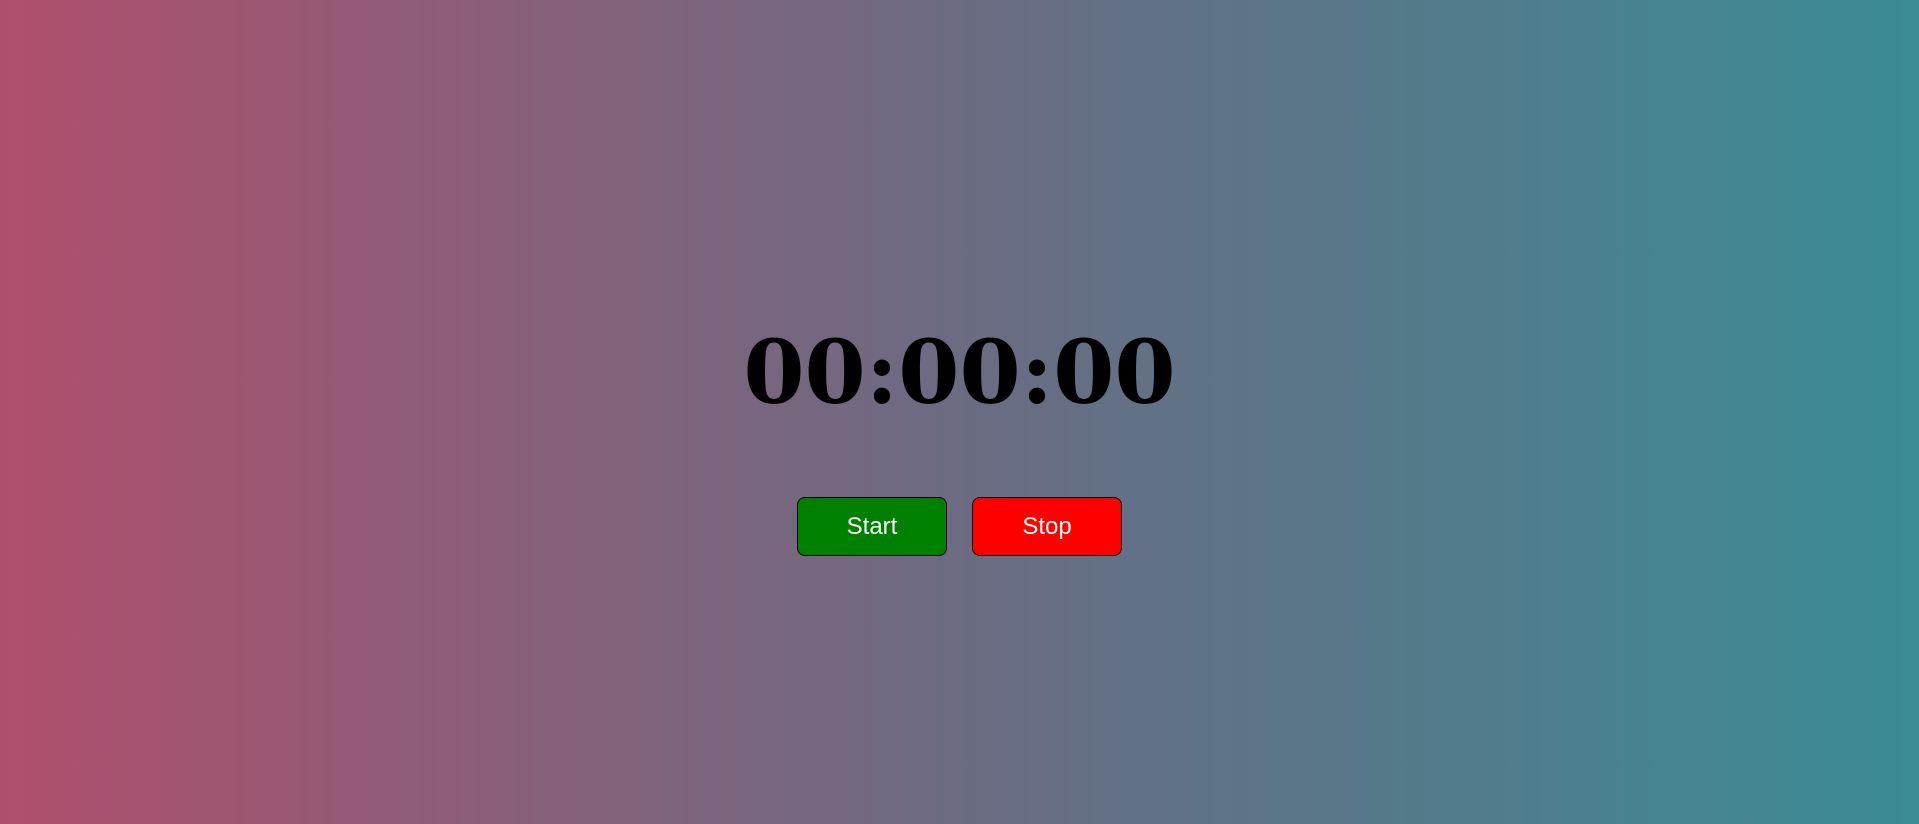 This screenshot has width=1919, height=824. Describe the element at coordinates (1047, 526) in the screenshot. I see `stop-button: Stop` at that location.